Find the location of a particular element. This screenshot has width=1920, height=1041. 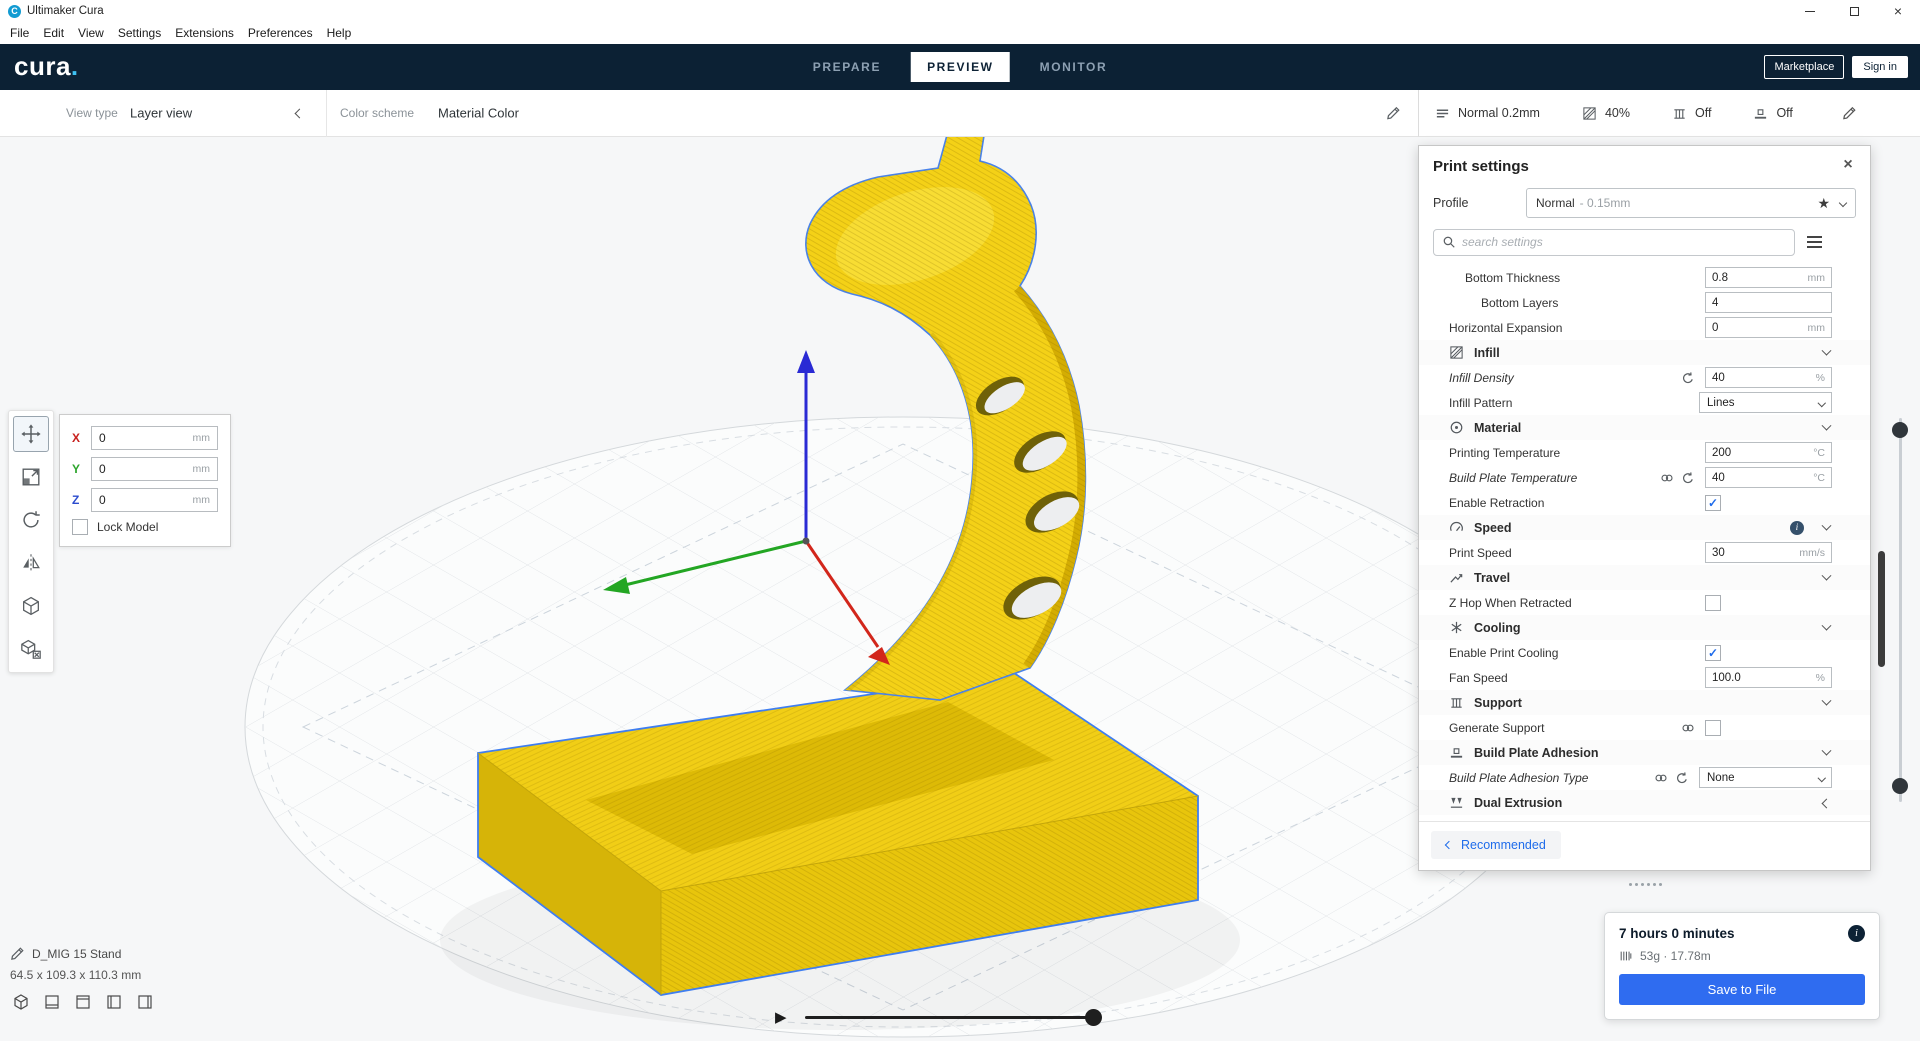

marketplace-button: Marketplace is located at coordinates (1804, 67).